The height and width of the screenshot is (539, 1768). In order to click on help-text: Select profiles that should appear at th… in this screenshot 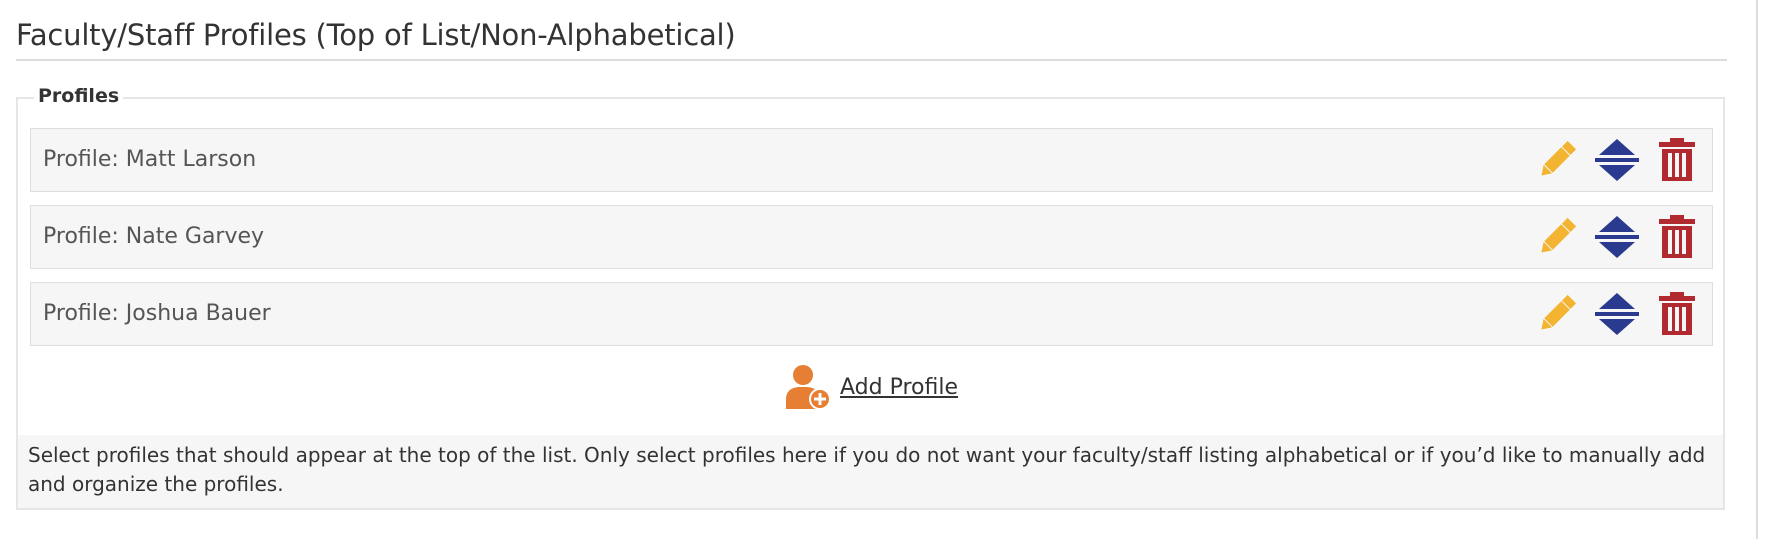, I will do `click(870, 471)`.